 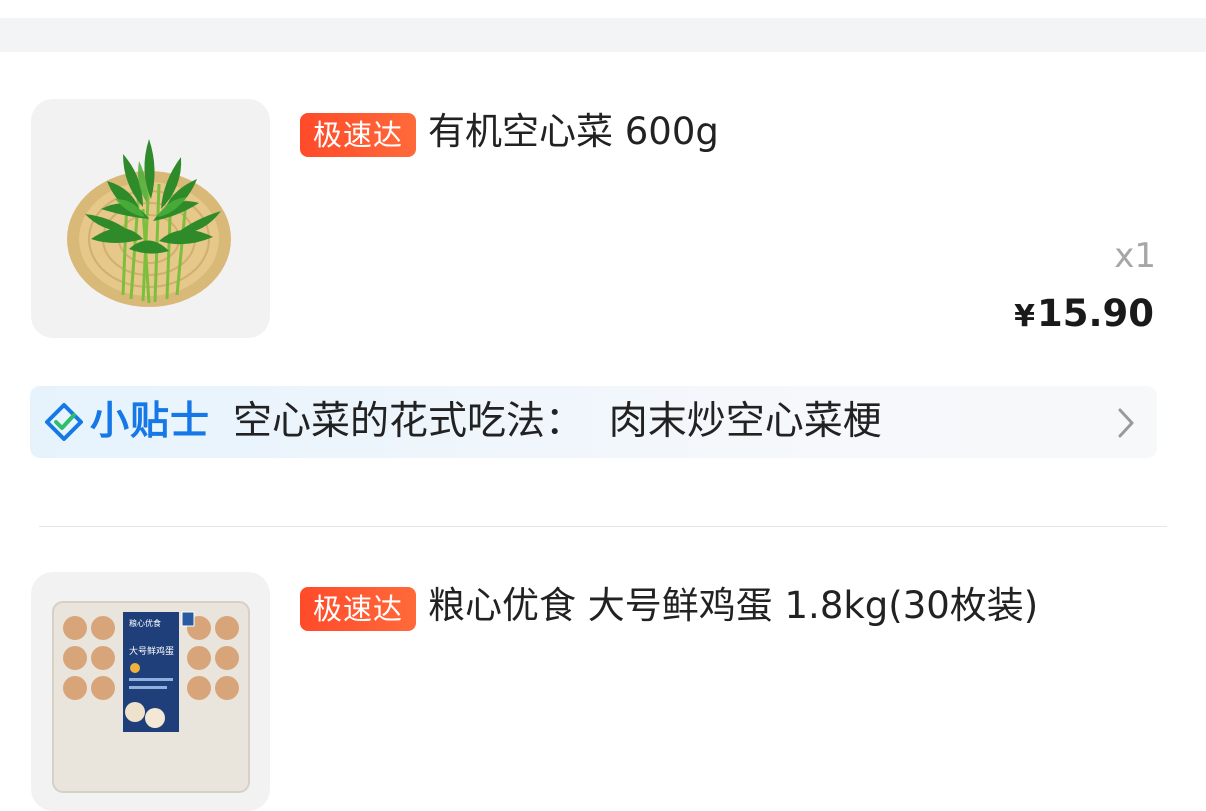 I want to click on price-value: 15.90, so click(x=1095, y=313).